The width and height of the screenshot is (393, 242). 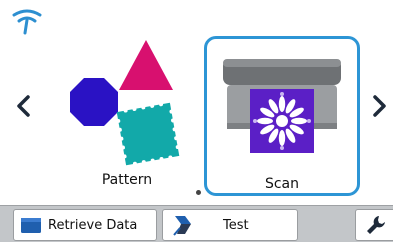 What do you see at coordinates (93, 225) in the screenshot?
I see `retrieve-data-label: Retrieve Data` at bounding box center [93, 225].